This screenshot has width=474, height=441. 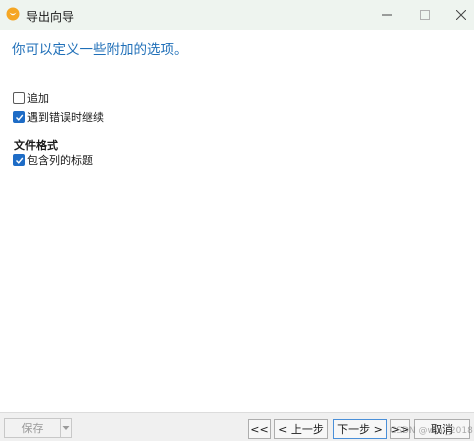 I want to click on maximize-icon, so click(x=425, y=15).